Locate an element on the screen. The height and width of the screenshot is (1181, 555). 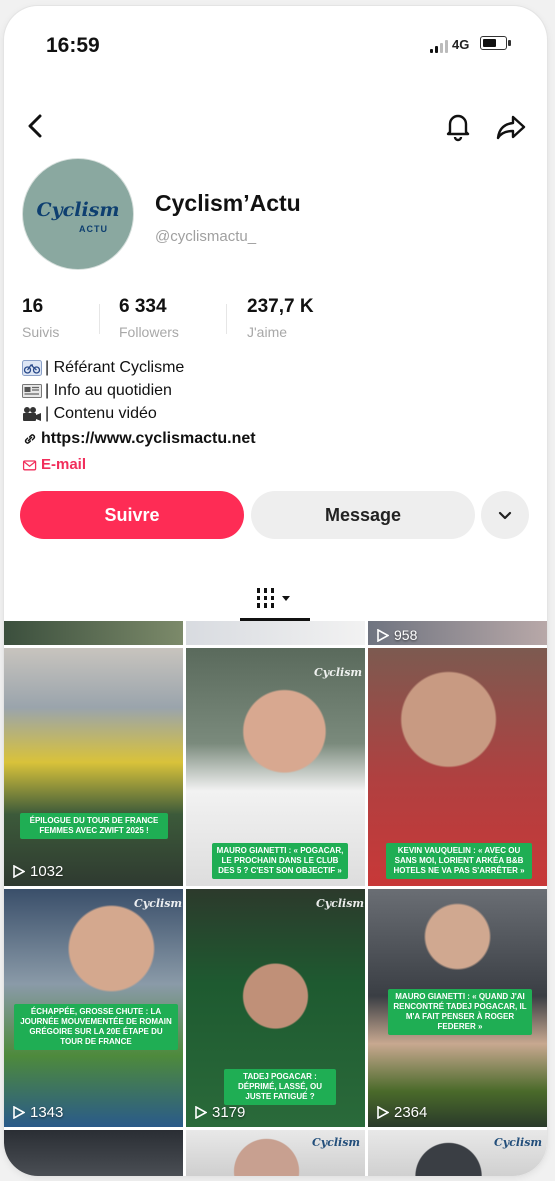
avatar: Cyclism ACTU is located at coordinates (78, 214).